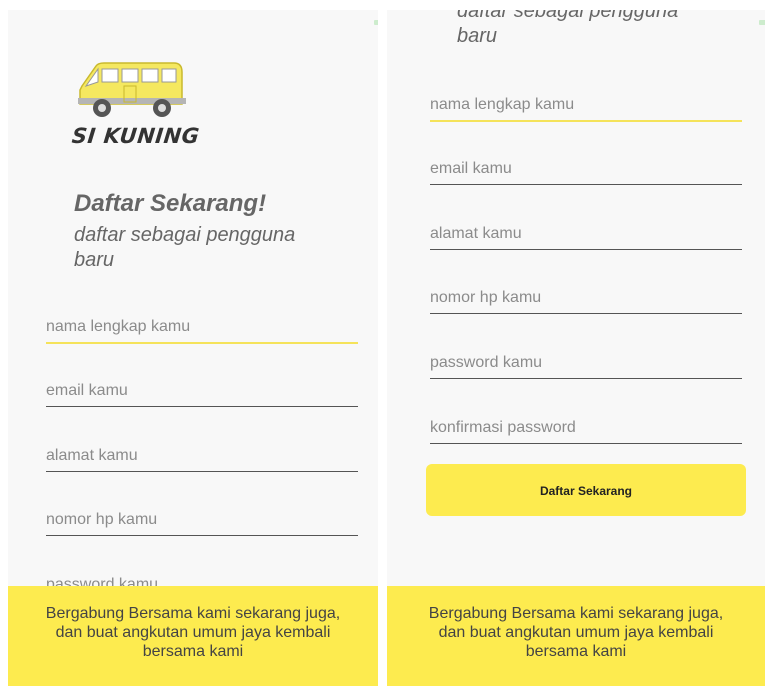 The width and height of the screenshot is (766, 686). Describe the element at coordinates (586, 490) in the screenshot. I see `register-button: Daftar Sekarang` at that location.